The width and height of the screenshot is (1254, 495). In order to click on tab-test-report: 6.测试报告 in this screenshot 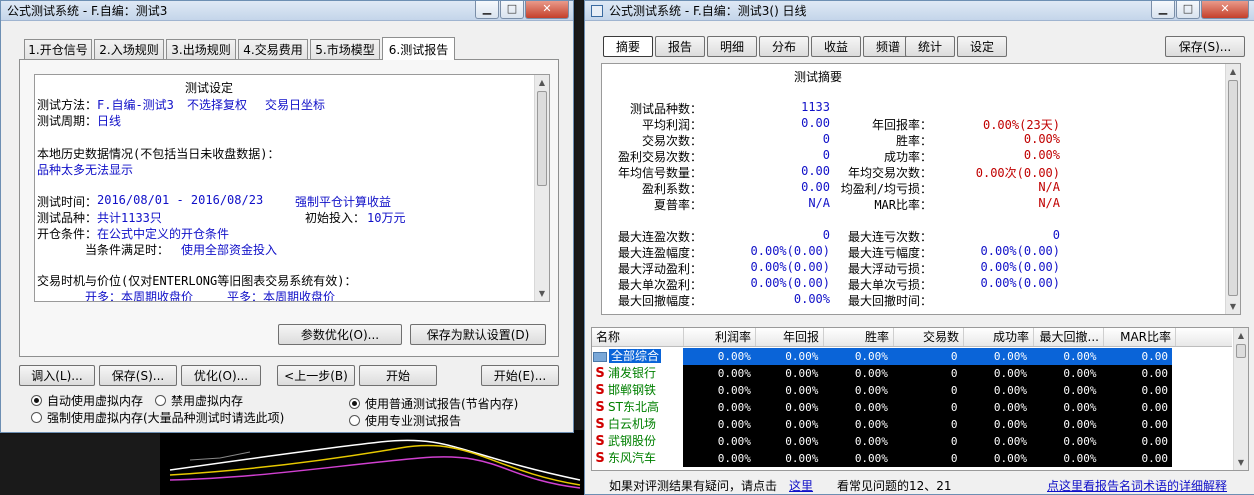, I will do `click(418, 48)`.